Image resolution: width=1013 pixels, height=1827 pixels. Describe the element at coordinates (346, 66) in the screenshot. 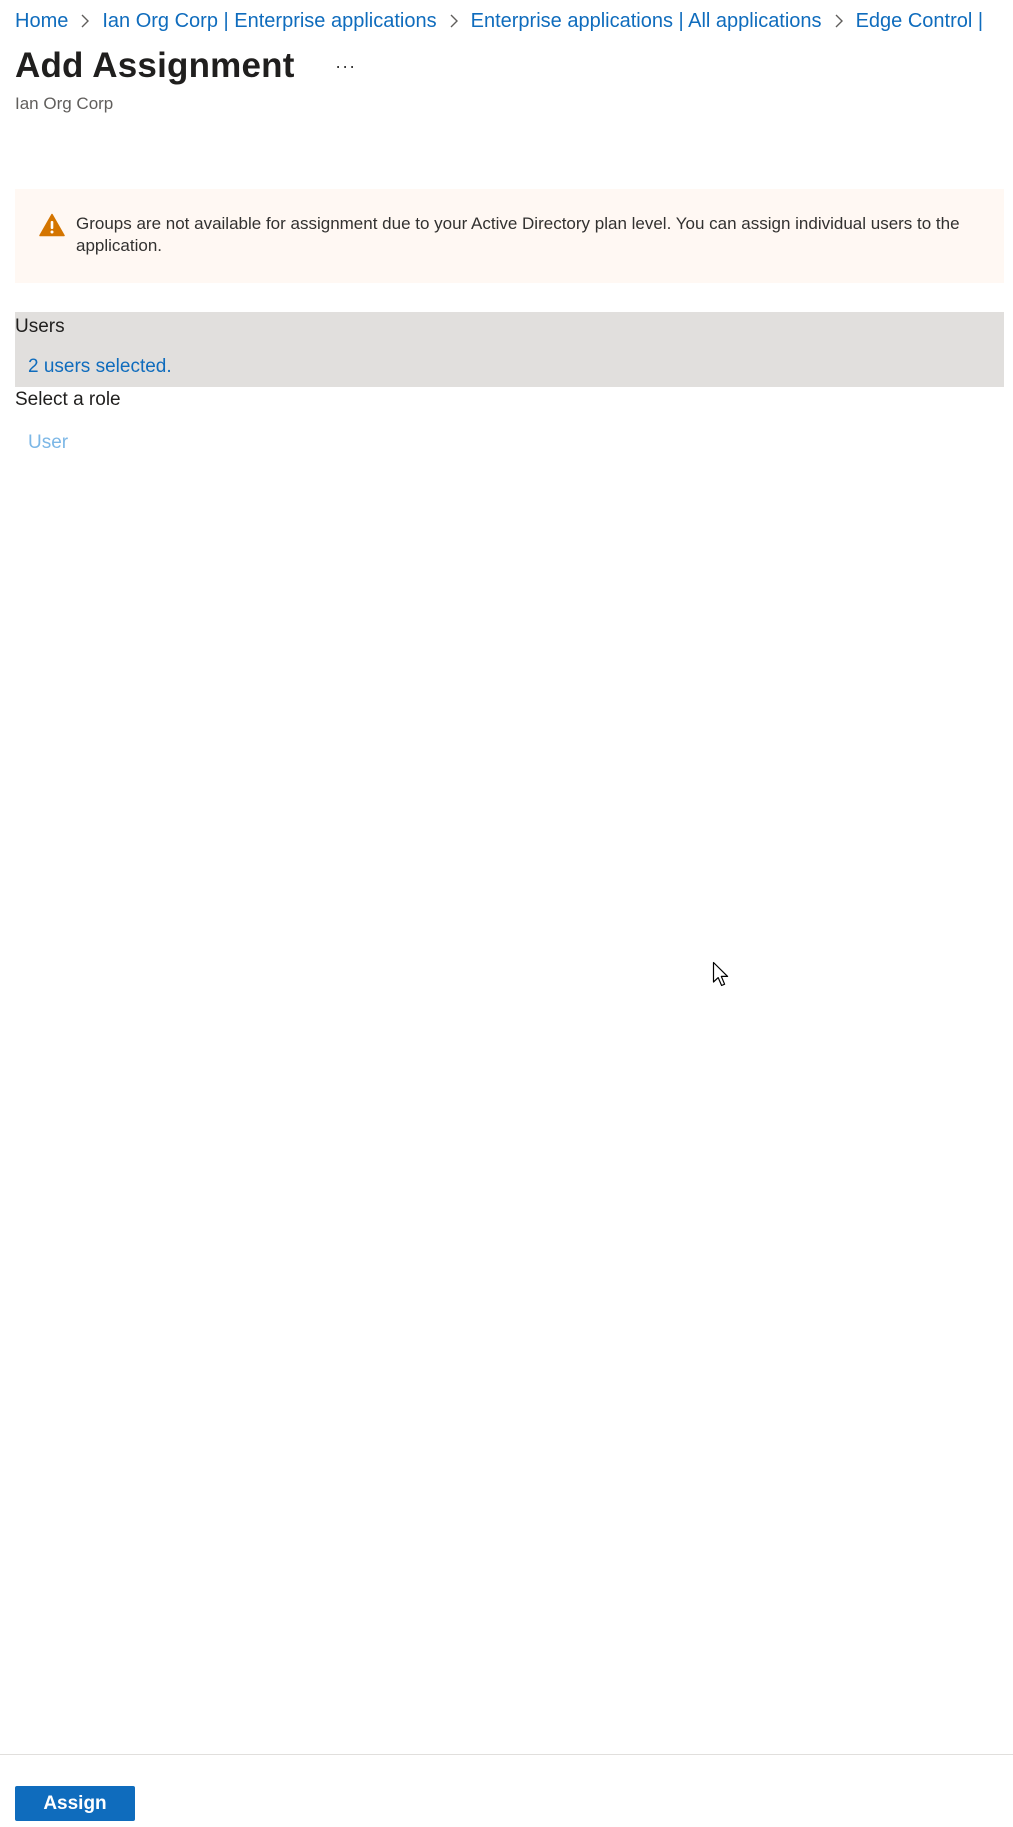

I see `more-options-button: ···` at that location.